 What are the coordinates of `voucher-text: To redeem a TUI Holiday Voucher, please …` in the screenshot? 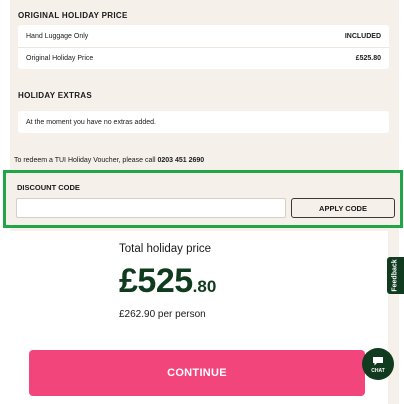 It's located at (86, 160).